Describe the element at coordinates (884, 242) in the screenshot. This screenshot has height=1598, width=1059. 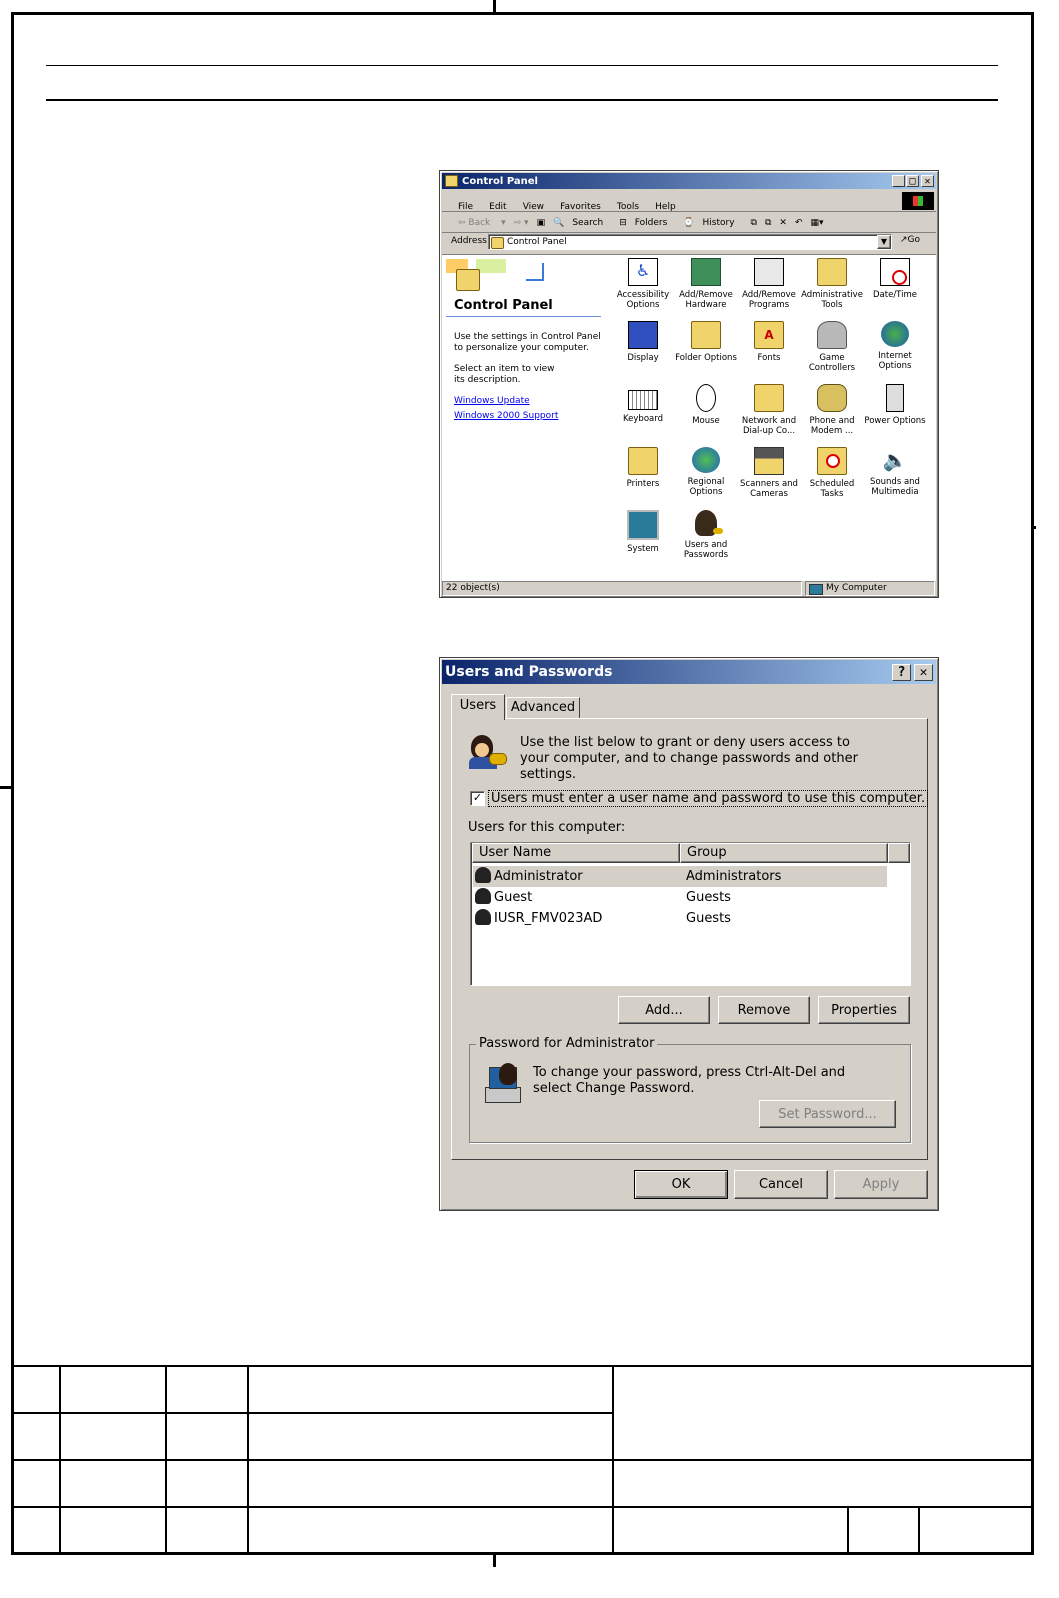
I see `address-dropdown-icon: ▼` at that location.